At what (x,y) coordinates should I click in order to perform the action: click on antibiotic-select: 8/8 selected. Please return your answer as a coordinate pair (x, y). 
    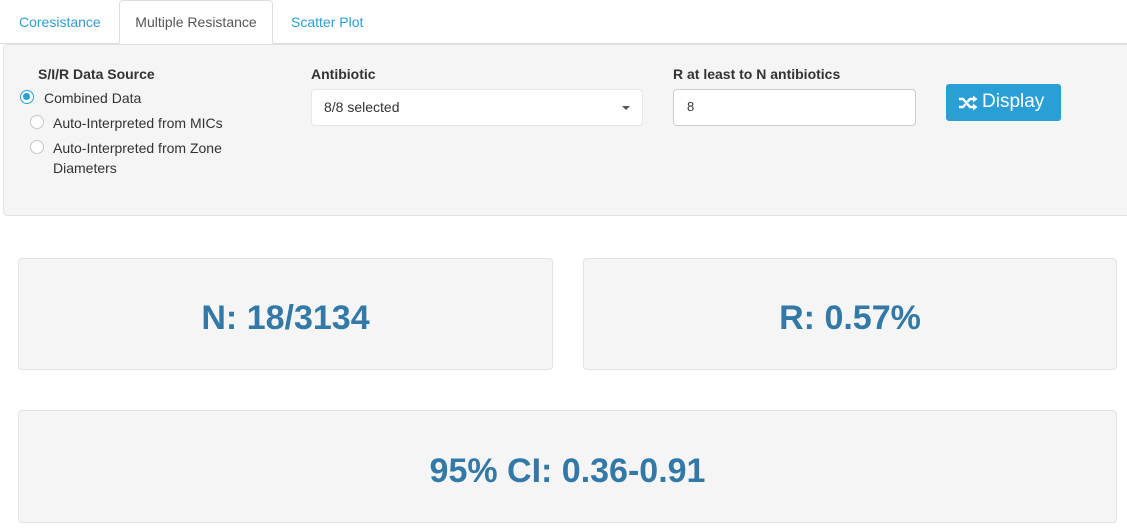
    Looking at the image, I should click on (477, 107).